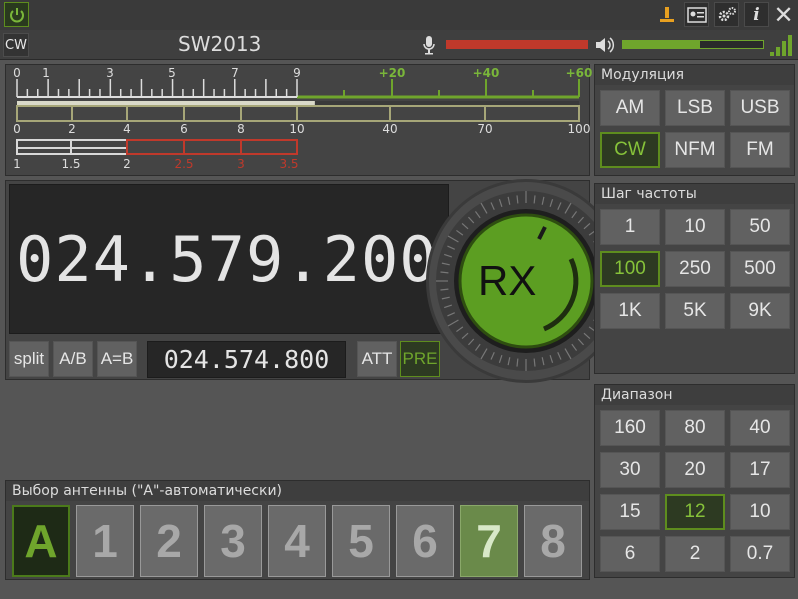 This screenshot has width=798, height=599. I want to click on mode-button-usb: USB, so click(760, 108).